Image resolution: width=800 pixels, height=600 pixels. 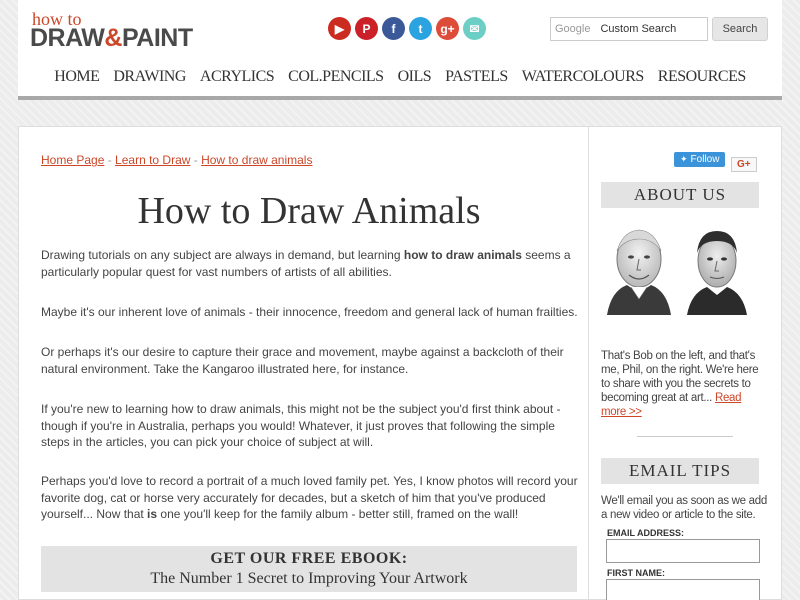 I want to click on pinterest-icon: P, so click(x=366, y=28).